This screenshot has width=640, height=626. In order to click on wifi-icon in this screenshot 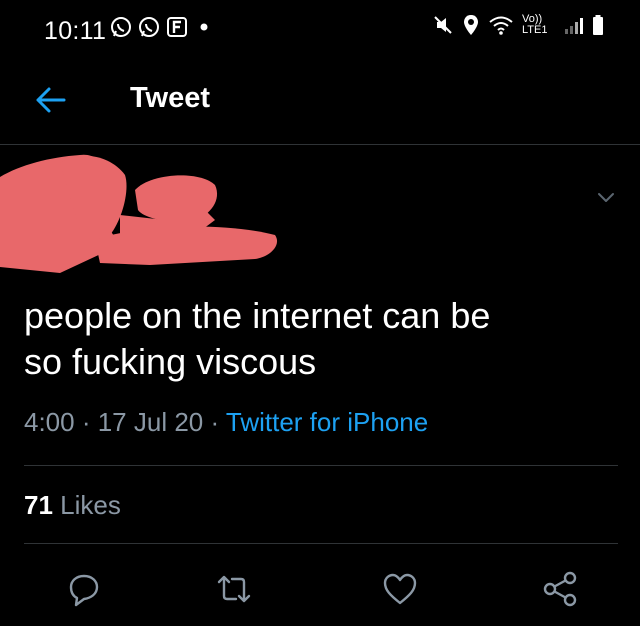, I will do `click(501, 25)`.